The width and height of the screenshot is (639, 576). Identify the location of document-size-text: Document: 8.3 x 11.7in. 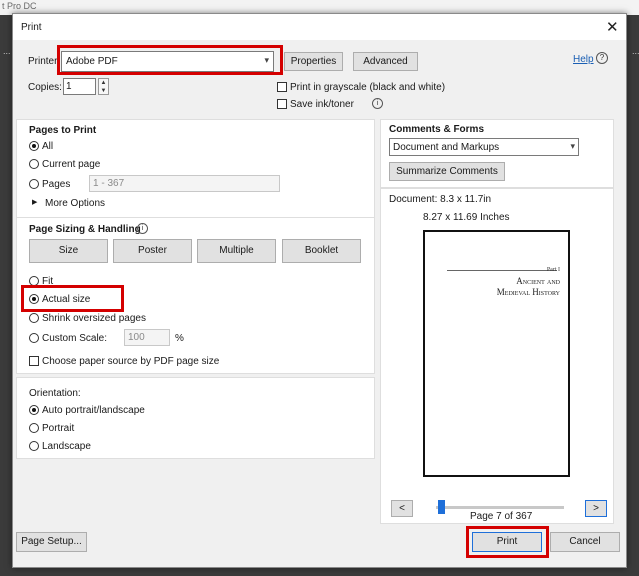
(440, 199).